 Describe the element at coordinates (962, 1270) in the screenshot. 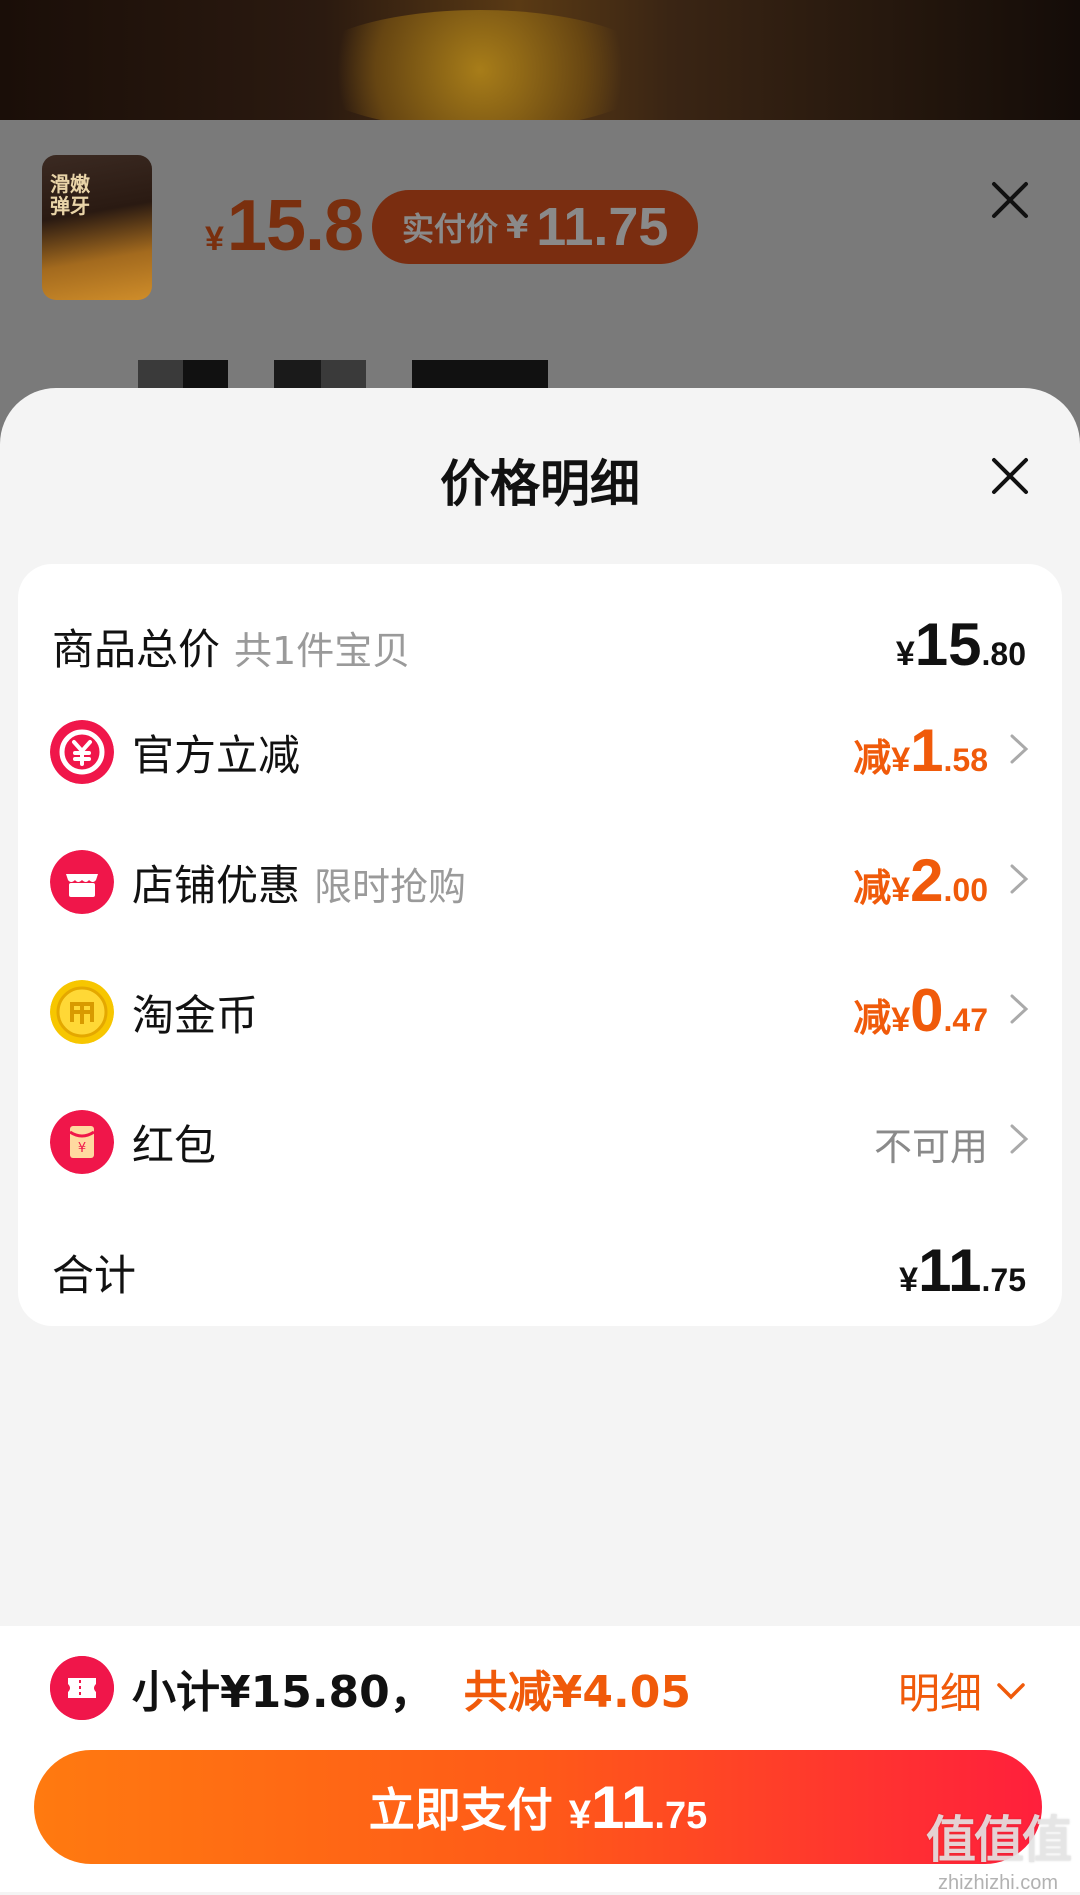

I see `sum-amount: ¥11.75` at that location.